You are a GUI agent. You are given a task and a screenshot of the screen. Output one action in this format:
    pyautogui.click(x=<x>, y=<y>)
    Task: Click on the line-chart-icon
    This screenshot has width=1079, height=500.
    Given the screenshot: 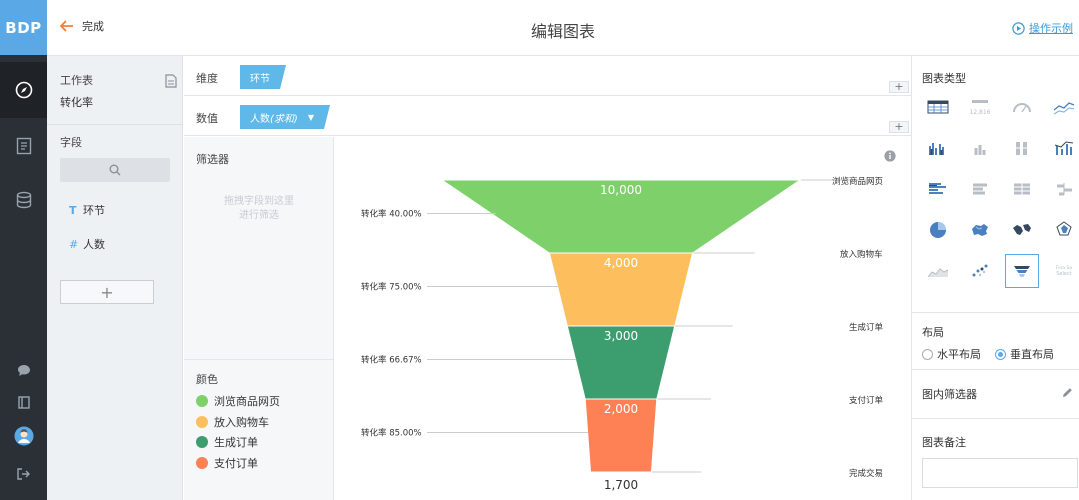 What is the action you would take?
    pyautogui.click(x=1064, y=108)
    